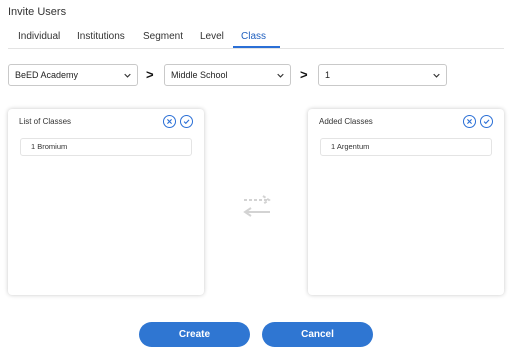 The height and width of the screenshot is (354, 512). I want to click on list-item: 1 Bromium, so click(106, 147).